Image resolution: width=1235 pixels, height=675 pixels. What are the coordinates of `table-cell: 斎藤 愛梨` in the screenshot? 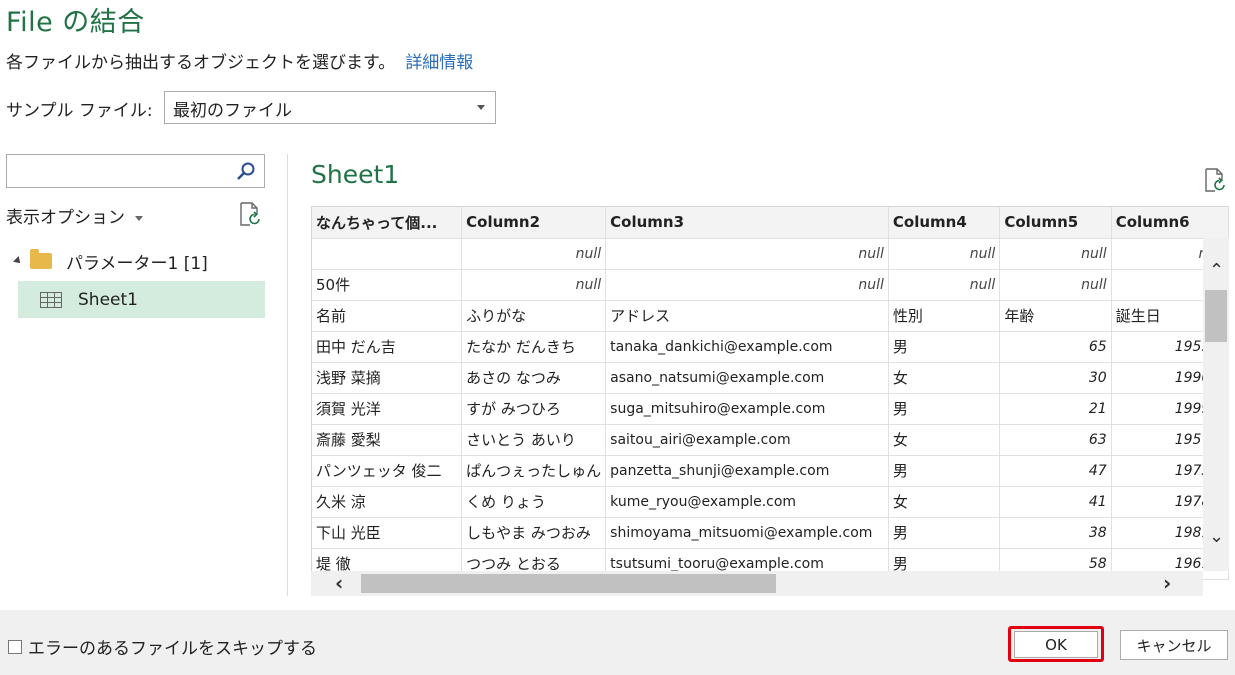 It's located at (387, 440).